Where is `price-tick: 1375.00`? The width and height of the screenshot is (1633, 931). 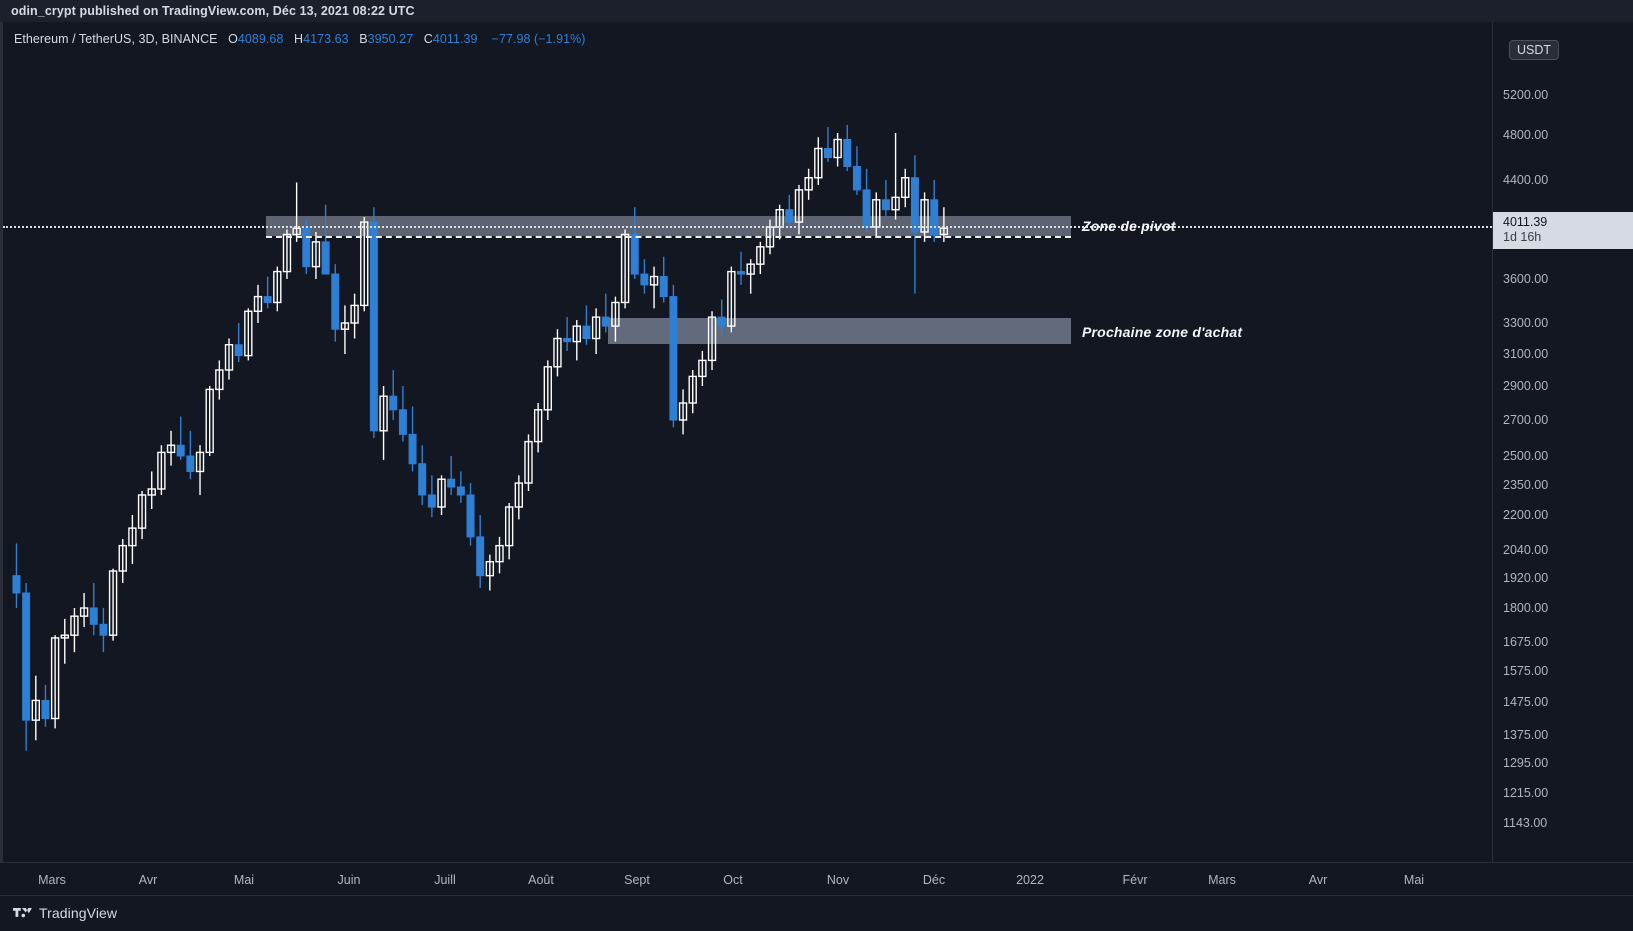 price-tick: 1375.00 is located at coordinates (1526, 735).